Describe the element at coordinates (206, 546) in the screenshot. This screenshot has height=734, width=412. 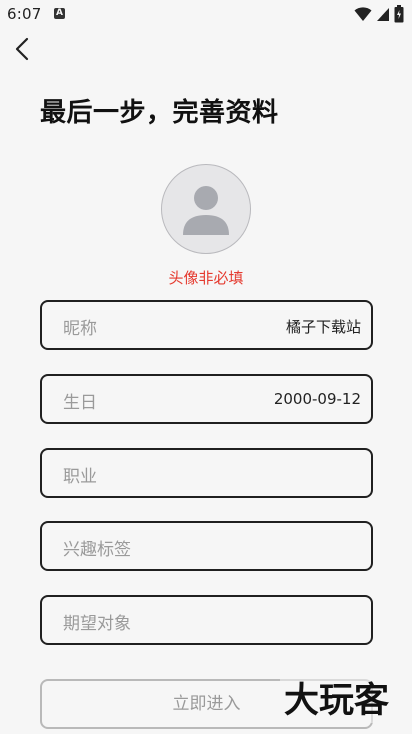
I see `interest-tags-field: 兴趣标签` at that location.